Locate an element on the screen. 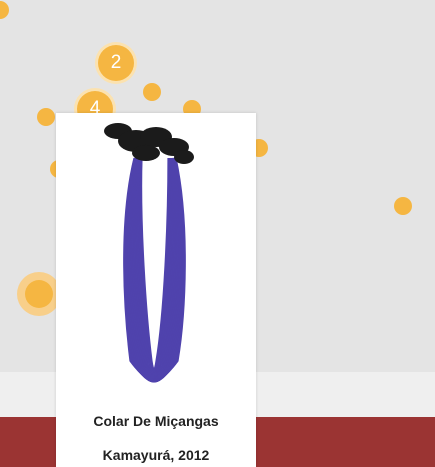  active-marker is located at coordinates (39, 294).